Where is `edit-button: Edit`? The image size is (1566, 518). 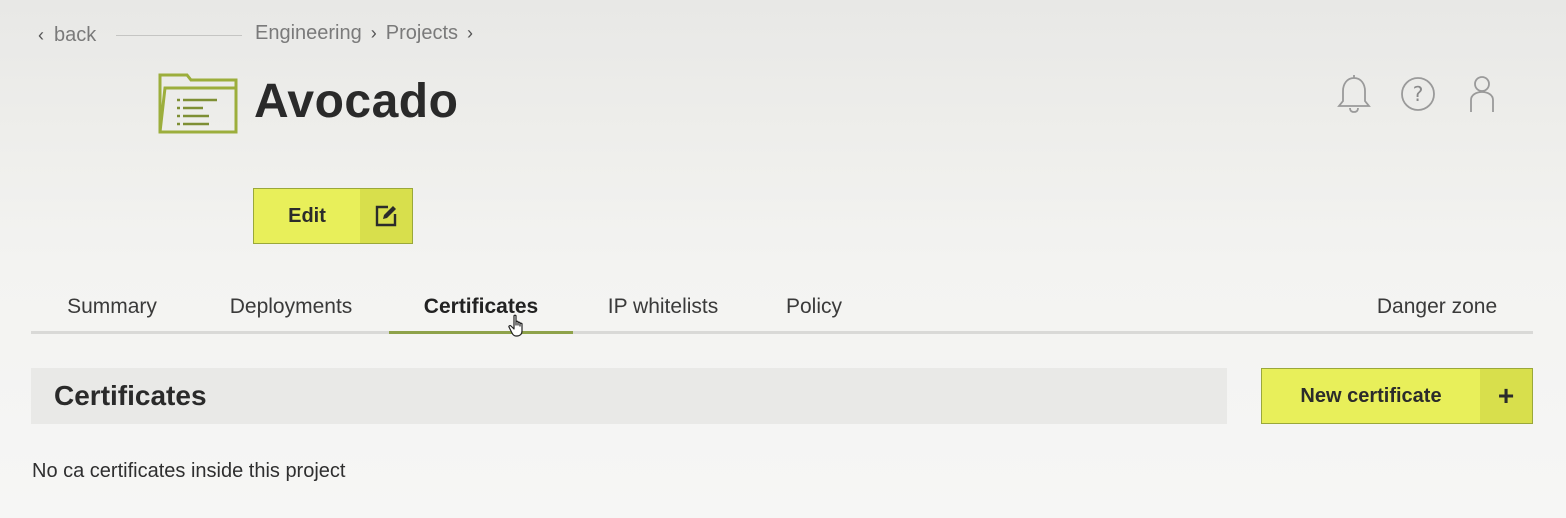 edit-button: Edit is located at coordinates (333, 216).